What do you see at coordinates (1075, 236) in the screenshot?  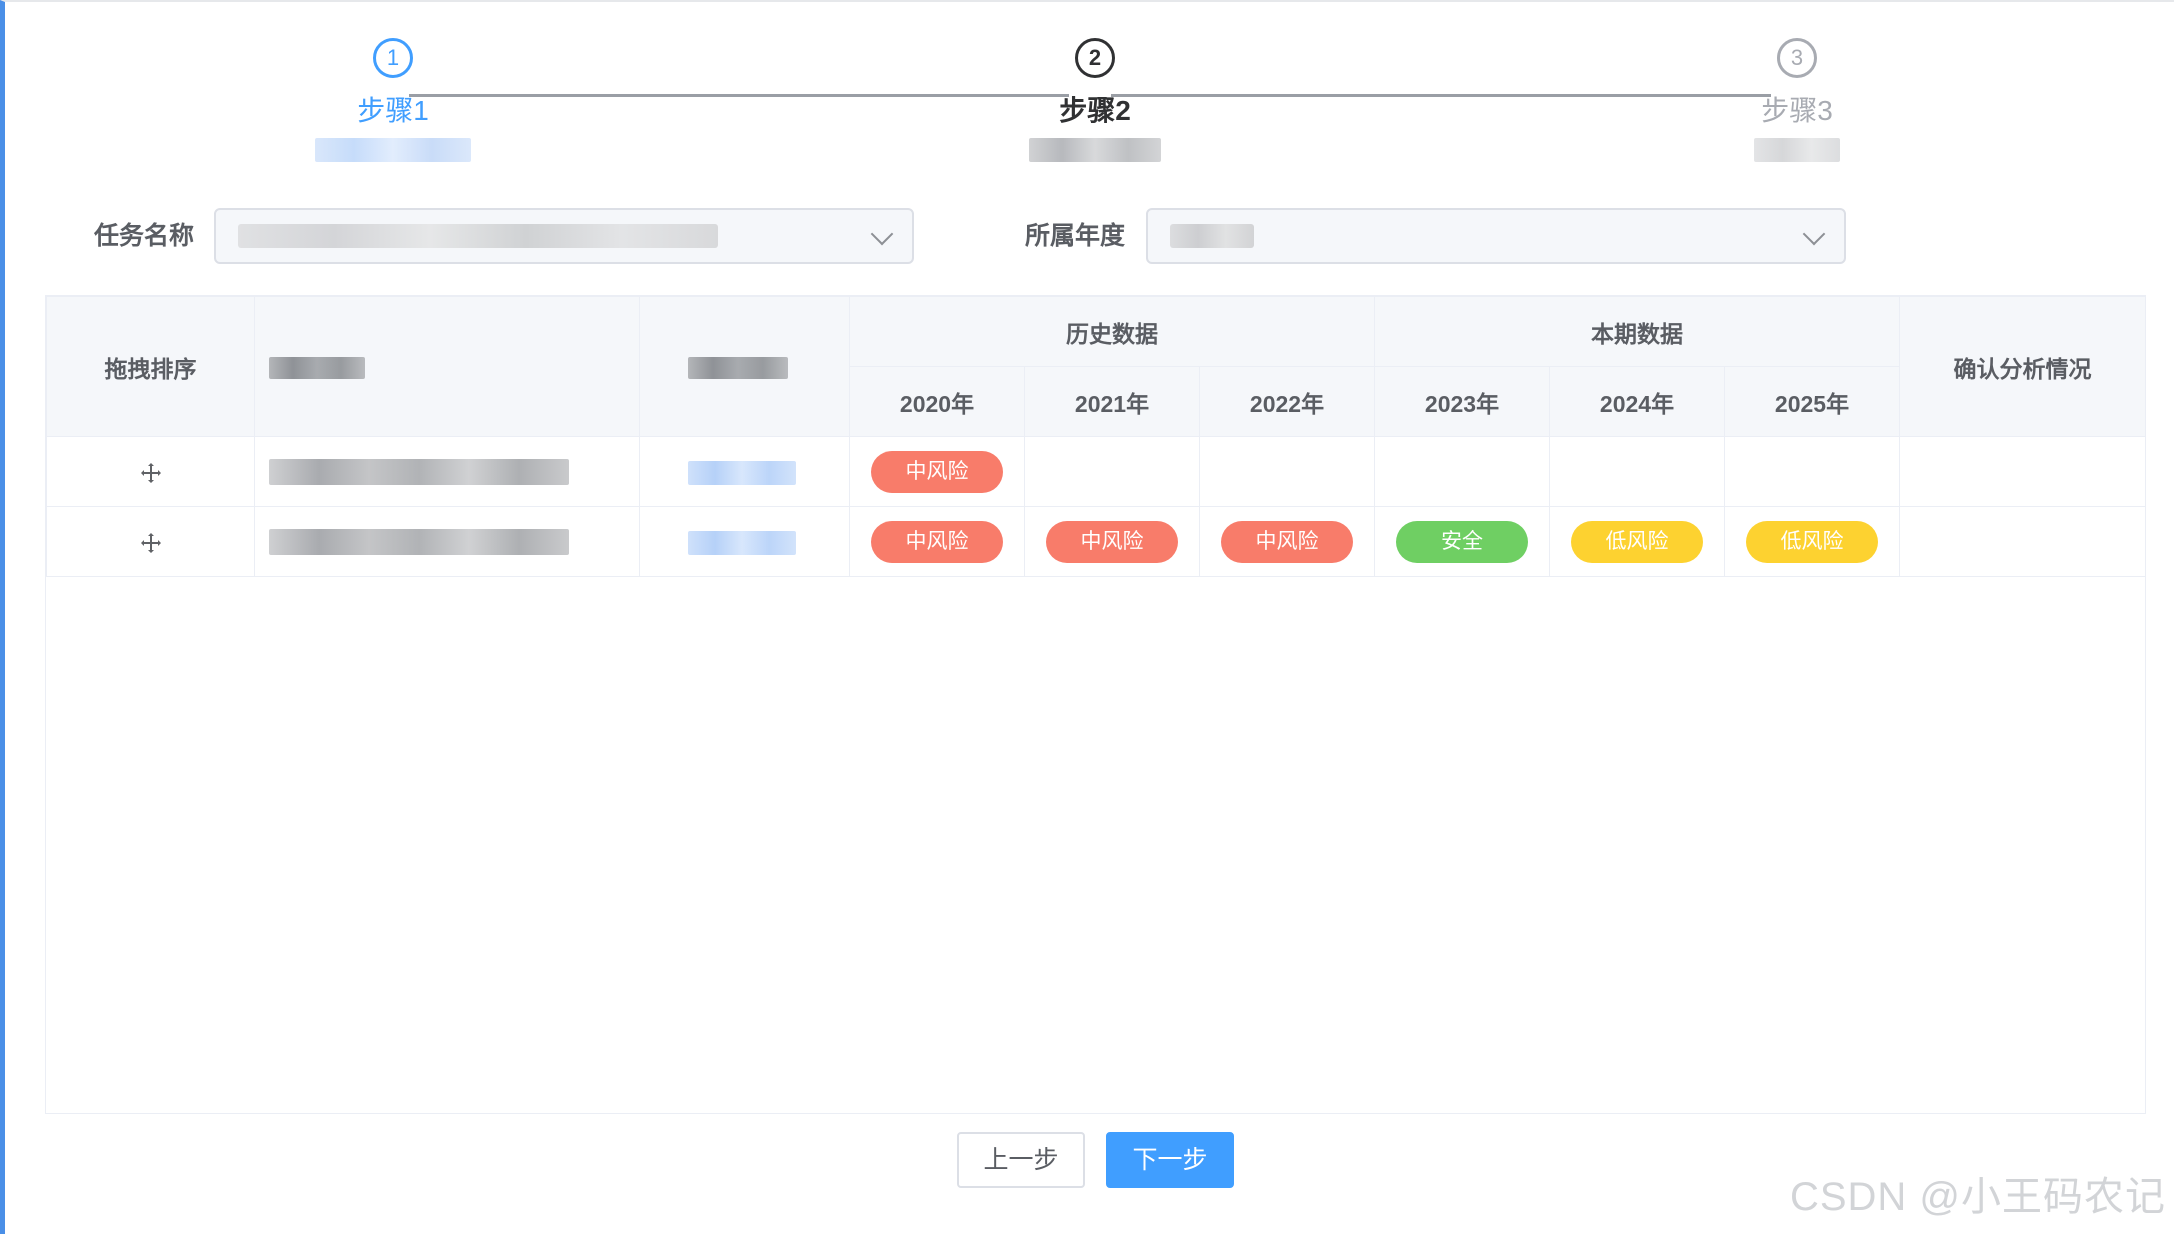 I see `year-label: 所属年度` at bounding box center [1075, 236].